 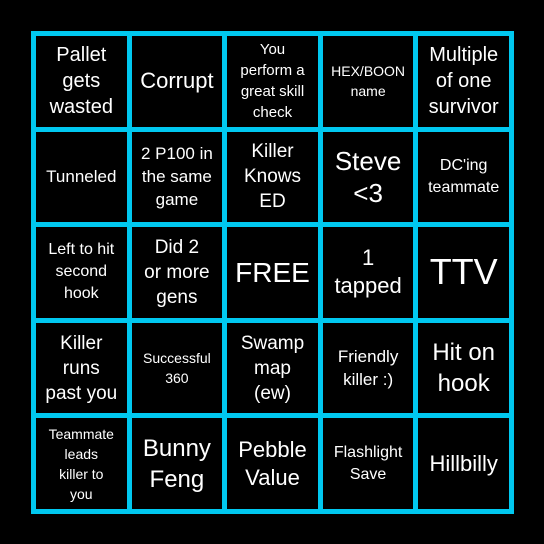 I want to click on bingo-cell-free: FREE, so click(x=272, y=272).